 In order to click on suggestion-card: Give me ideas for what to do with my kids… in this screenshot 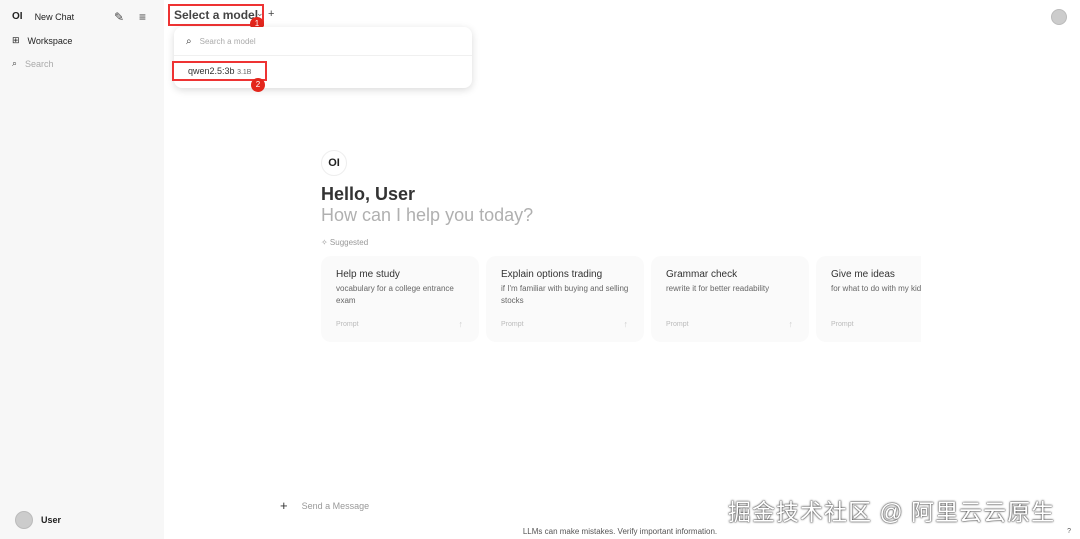, I will do `click(868, 299)`.